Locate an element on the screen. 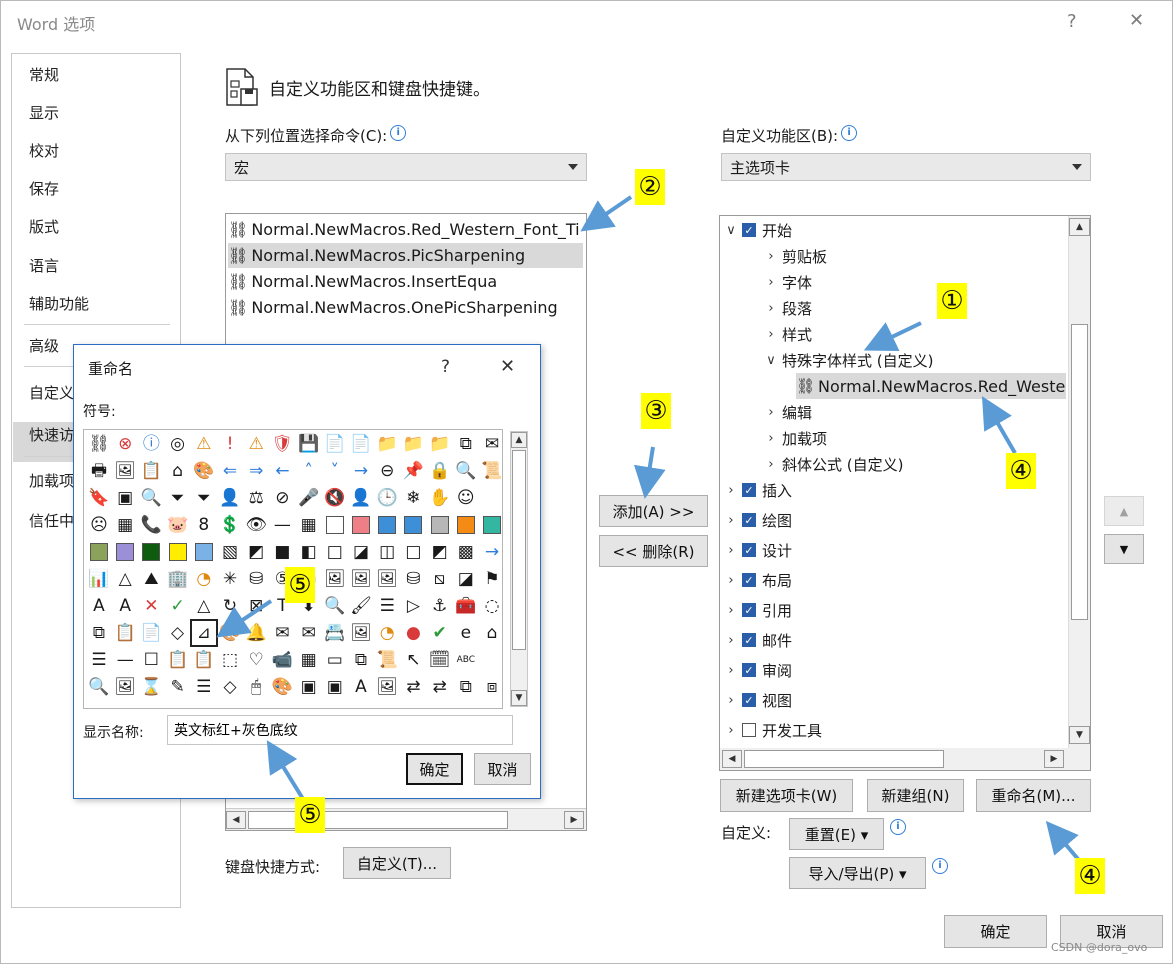 This screenshot has width=1173, height=965. symbol-cell: ◫ is located at coordinates (387, 552).